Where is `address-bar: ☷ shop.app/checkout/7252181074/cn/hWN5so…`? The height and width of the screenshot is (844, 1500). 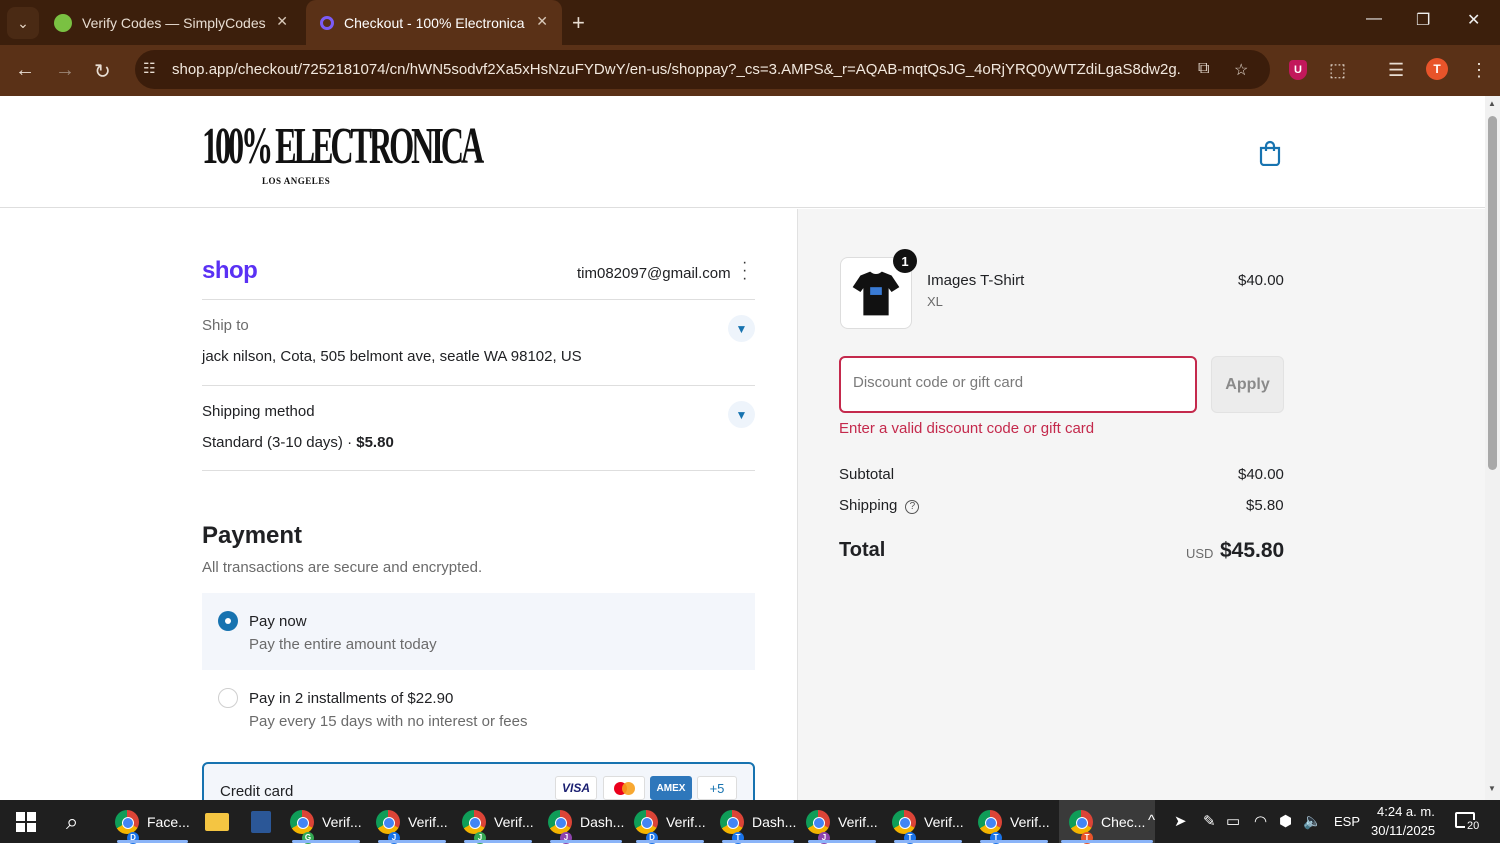
address-bar: ☷ shop.app/checkout/7252181074/cn/hWN5so… is located at coordinates (702, 69).